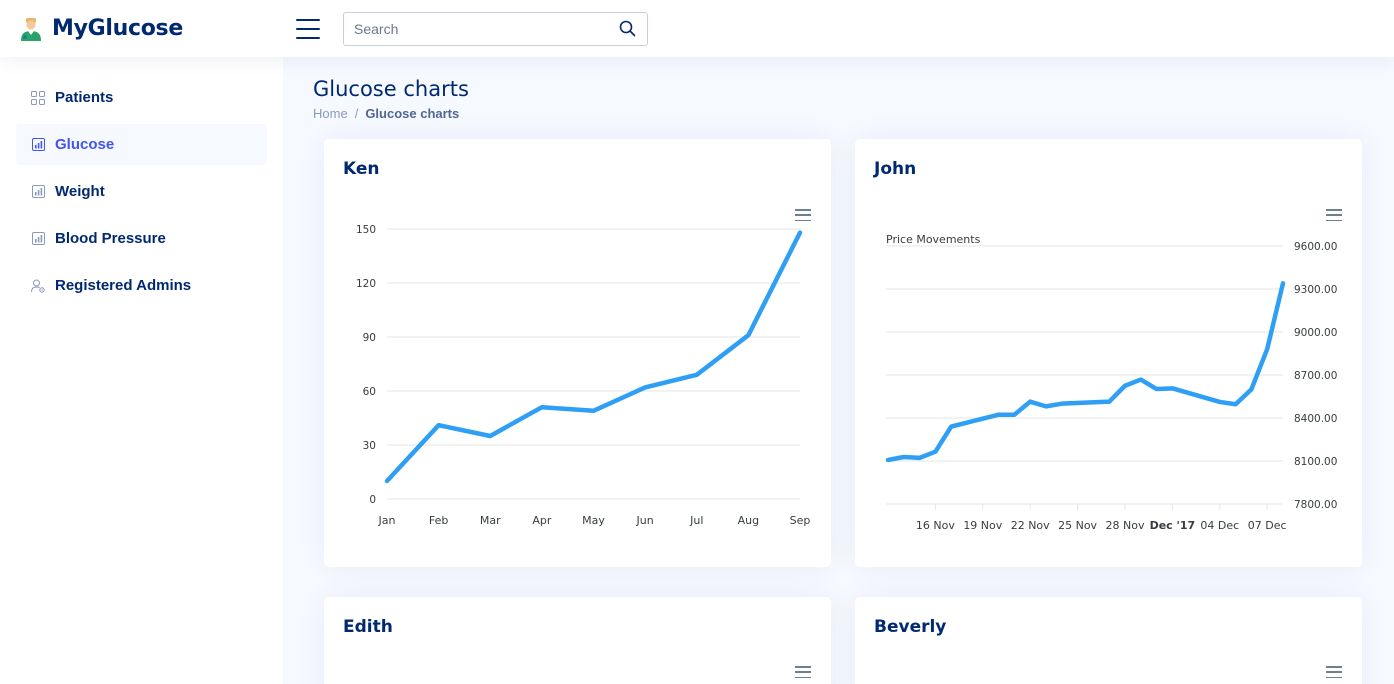 Image resolution: width=1394 pixels, height=684 pixels. Describe the element at coordinates (369, 338) in the screenshot. I see `y-tick-label: 90` at that location.